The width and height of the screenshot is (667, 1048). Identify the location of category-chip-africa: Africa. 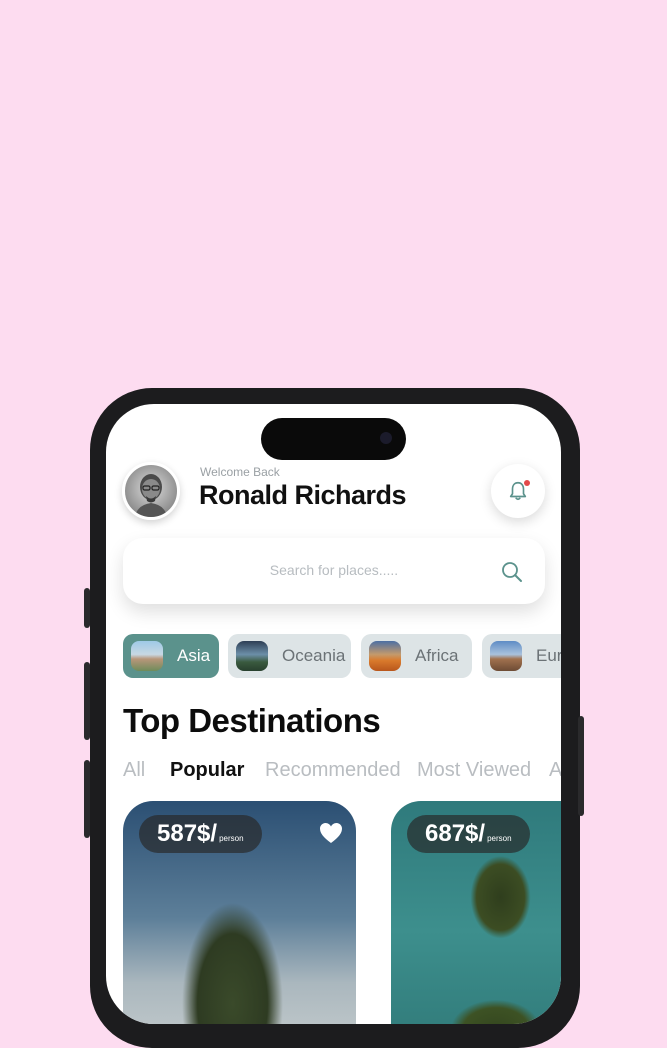
(416, 656).